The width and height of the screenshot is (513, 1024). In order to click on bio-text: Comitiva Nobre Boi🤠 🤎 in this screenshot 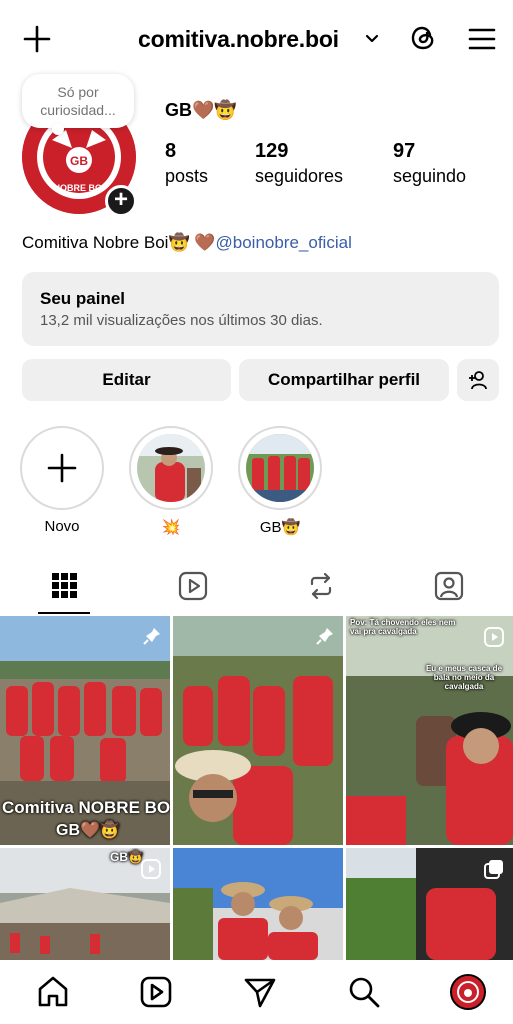, I will do `click(119, 242)`.